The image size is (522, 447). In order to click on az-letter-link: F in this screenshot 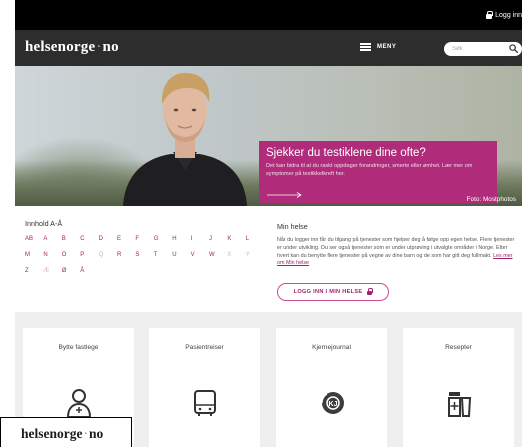, I will do `click(137, 239)`.